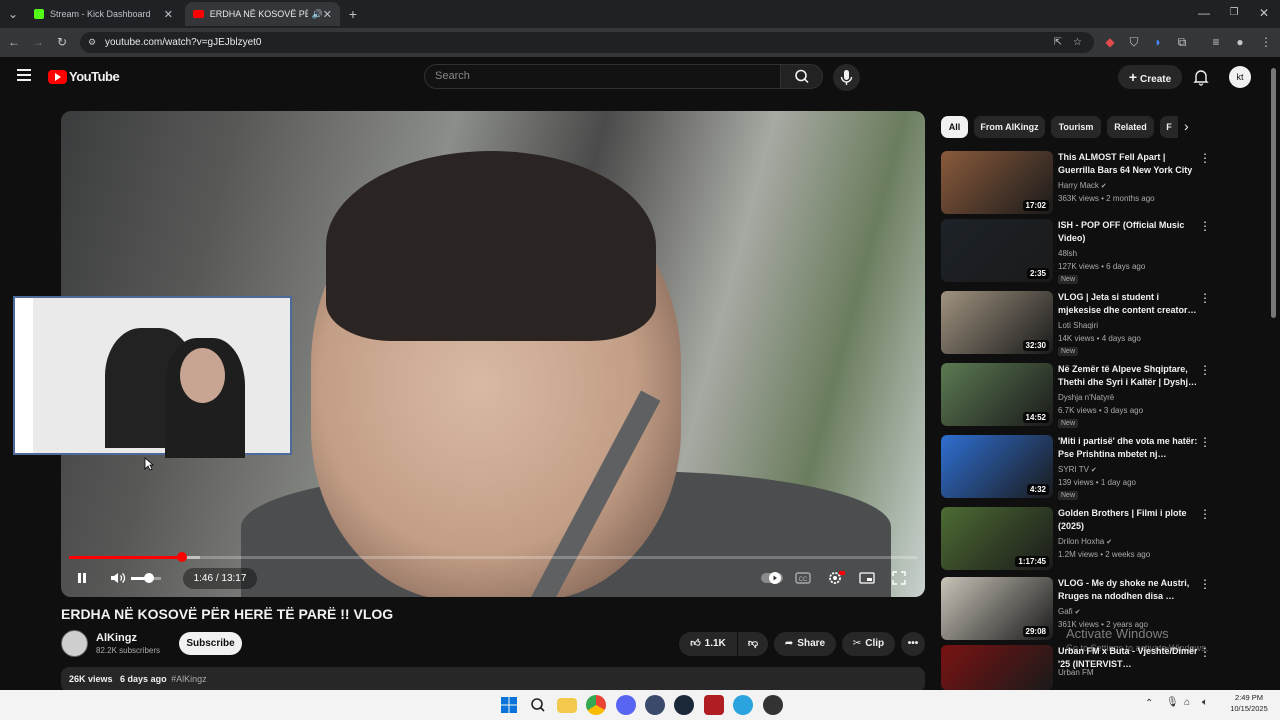  I want to click on share-button: ➦ Share, so click(805, 644).